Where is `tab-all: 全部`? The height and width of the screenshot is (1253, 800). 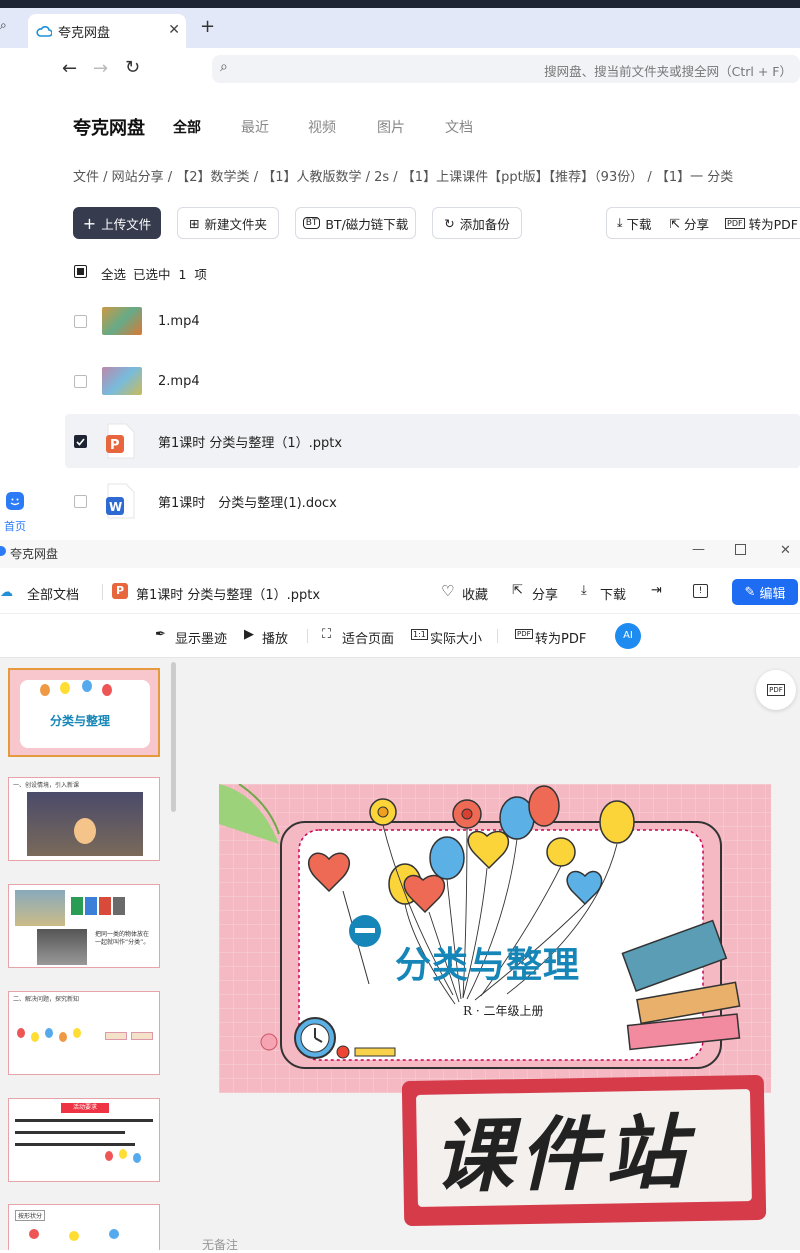
tab-all: 全部 is located at coordinates (187, 127).